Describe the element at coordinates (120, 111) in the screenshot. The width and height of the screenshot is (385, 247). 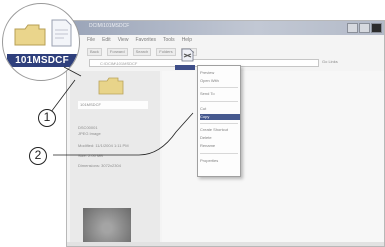
I see `callout-lines` at that location.